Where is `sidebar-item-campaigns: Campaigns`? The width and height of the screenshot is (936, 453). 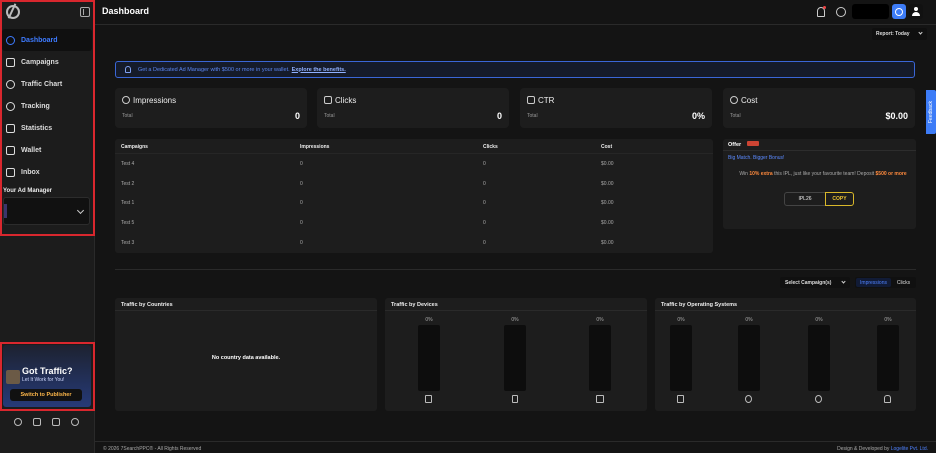
sidebar-item-campaigns: Campaigns is located at coordinates (47, 62).